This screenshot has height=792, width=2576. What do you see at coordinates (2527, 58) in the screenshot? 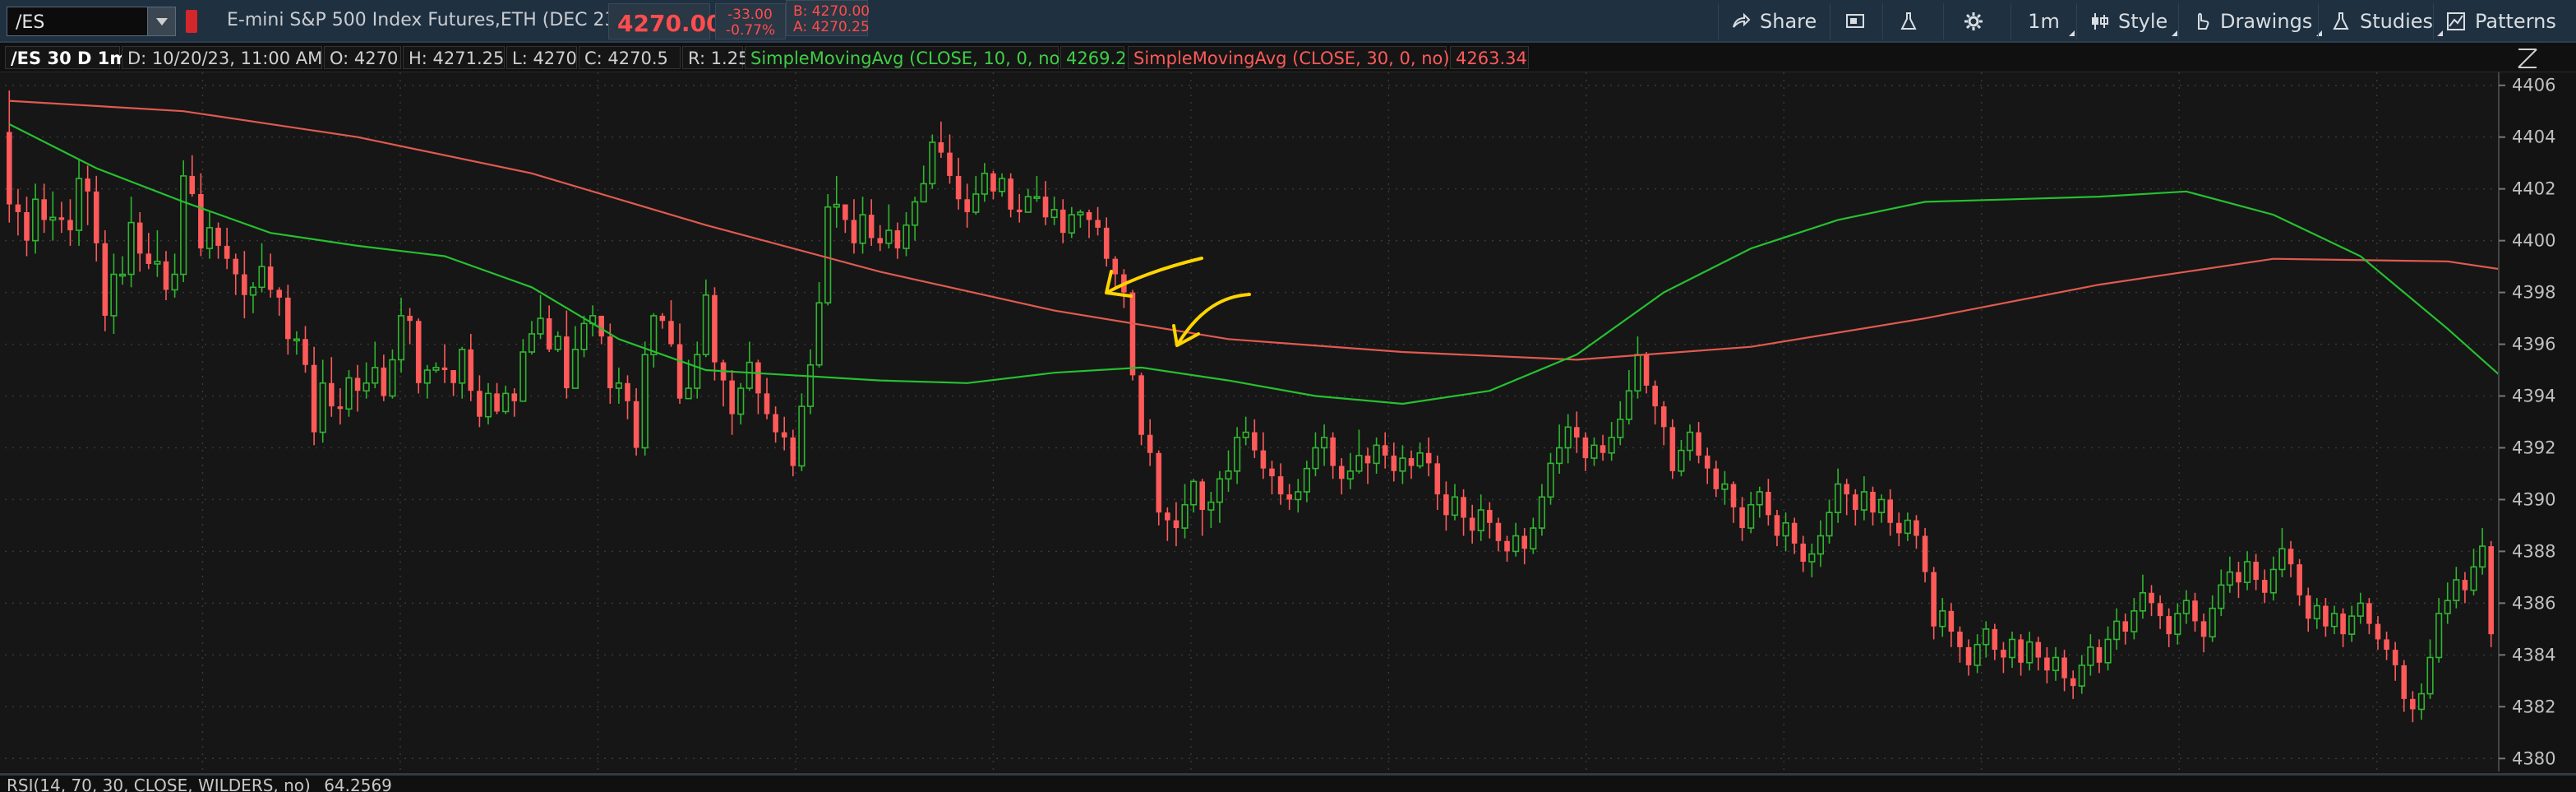
I see `collapse-icon` at bounding box center [2527, 58].